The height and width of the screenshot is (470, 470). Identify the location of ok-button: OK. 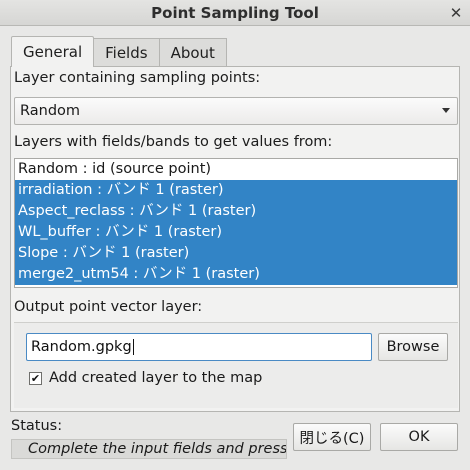
(419, 437).